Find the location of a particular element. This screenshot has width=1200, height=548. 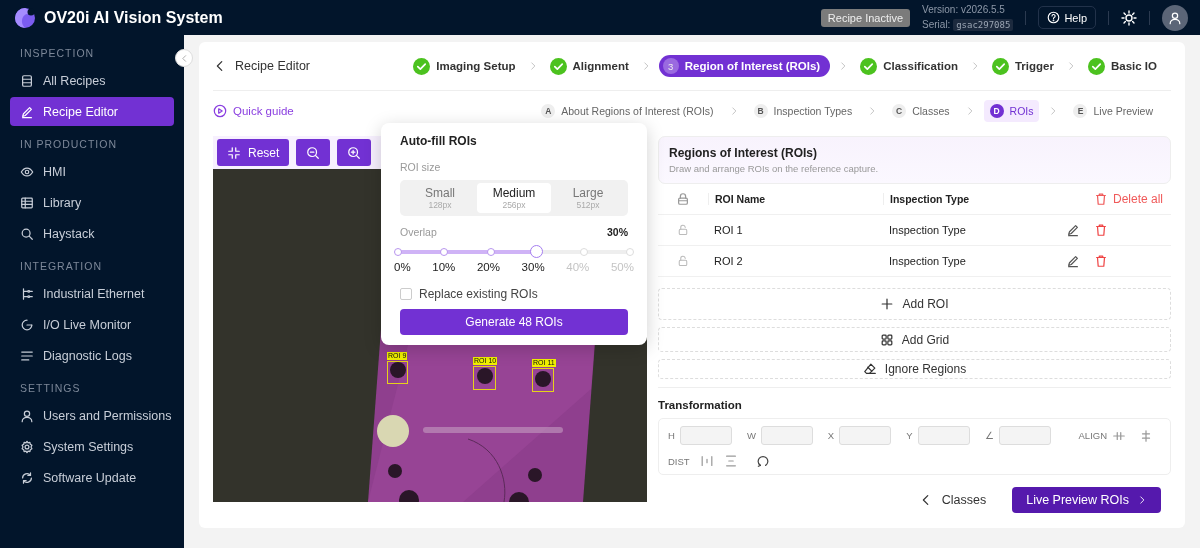

help-button: Help is located at coordinates (1067, 17).